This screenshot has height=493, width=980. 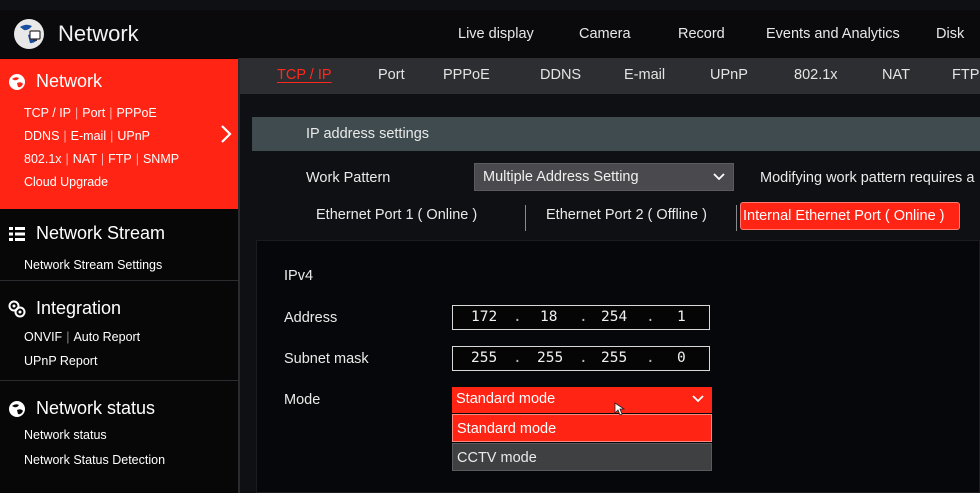 I want to click on tab-upnp: UPnP, so click(x=729, y=75).